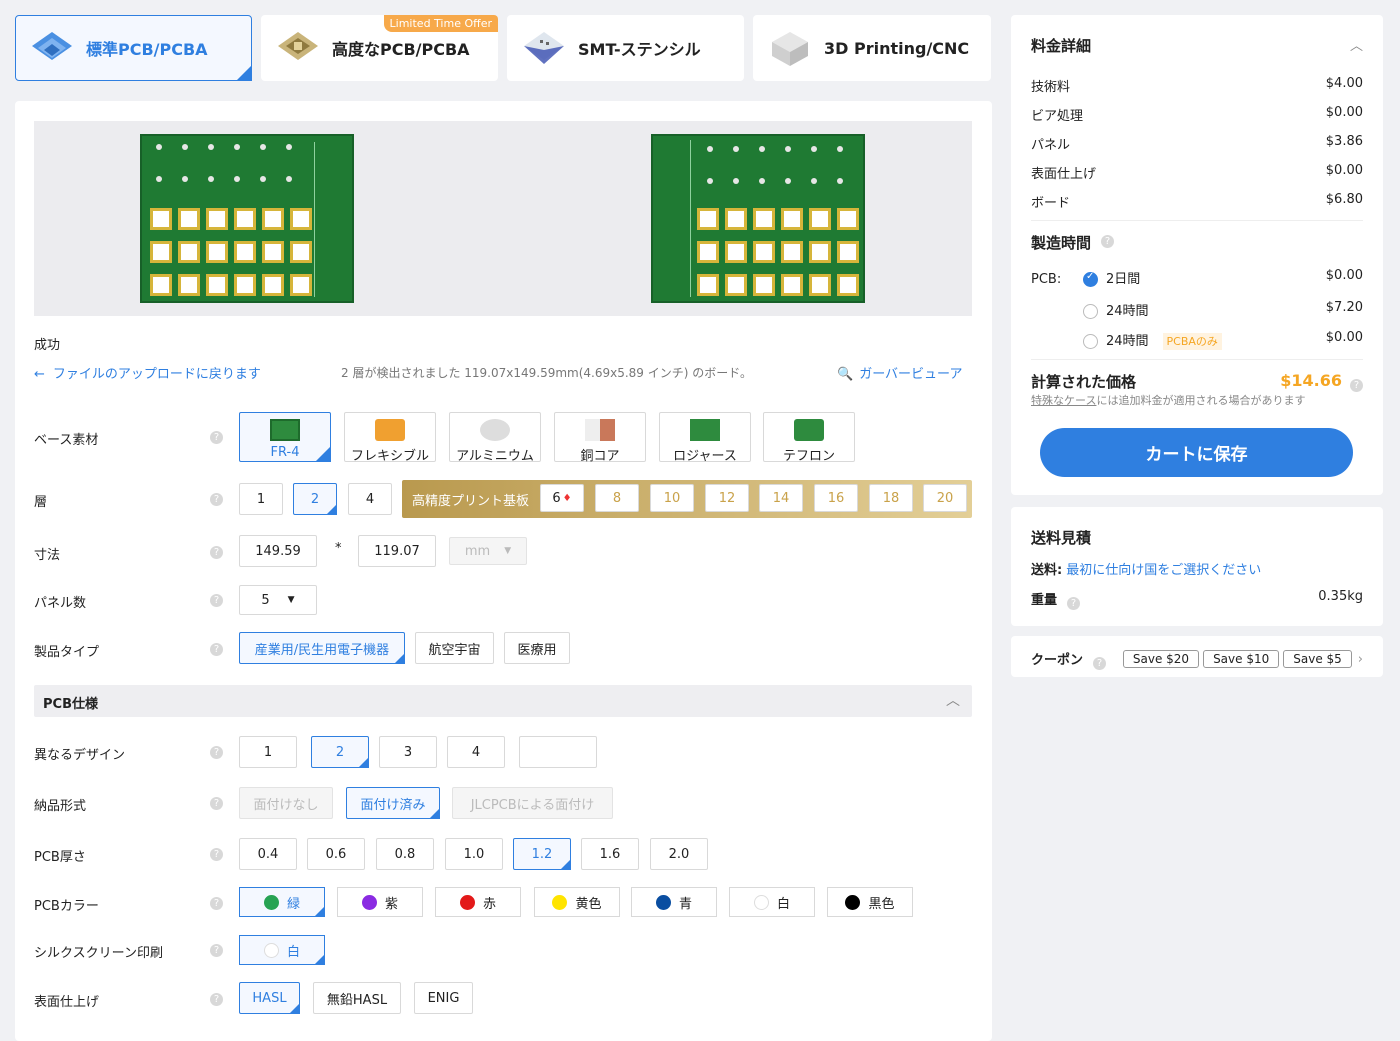 This screenshot has height=1041, width=1400. I want to click on width-input: 149.59, so click(278, 551).